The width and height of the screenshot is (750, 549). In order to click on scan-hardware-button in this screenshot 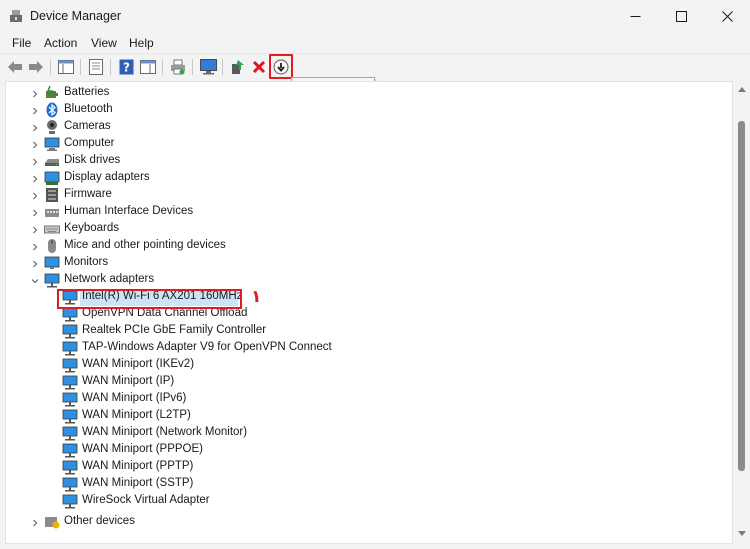, I will do `click(208, 67)`.